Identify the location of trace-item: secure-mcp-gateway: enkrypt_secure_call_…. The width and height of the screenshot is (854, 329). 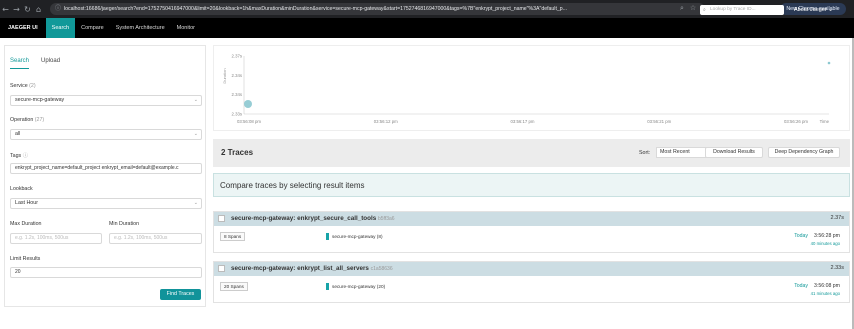
(531, 232).